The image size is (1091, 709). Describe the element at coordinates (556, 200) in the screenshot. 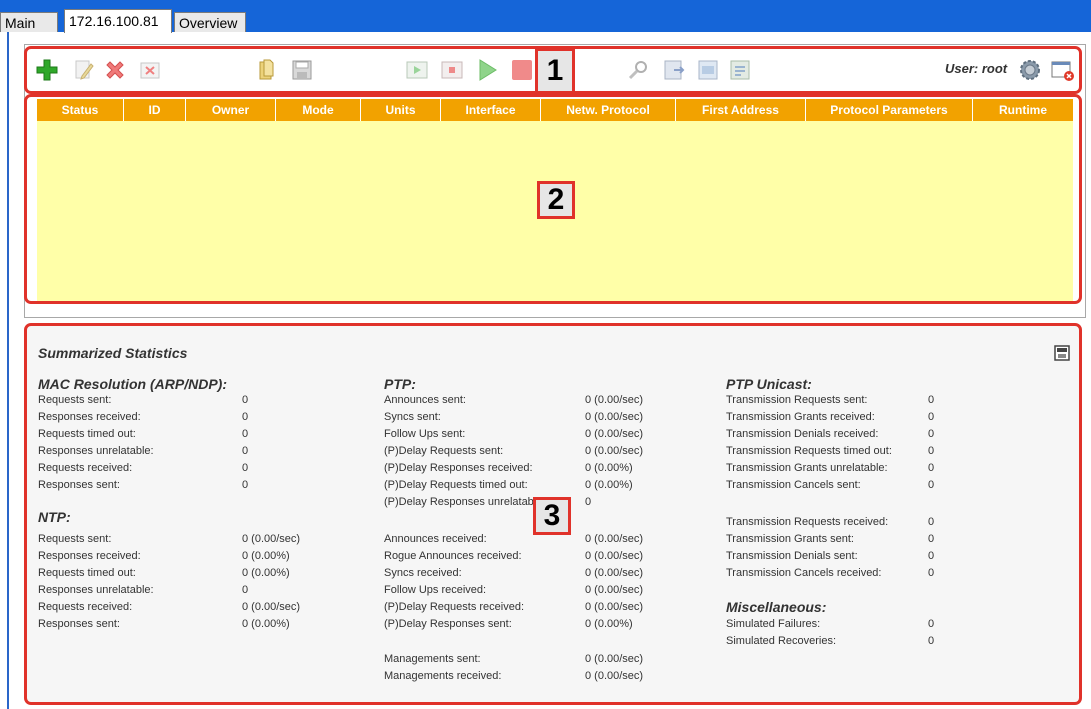

I see `callout-number-2: 2` at that location.